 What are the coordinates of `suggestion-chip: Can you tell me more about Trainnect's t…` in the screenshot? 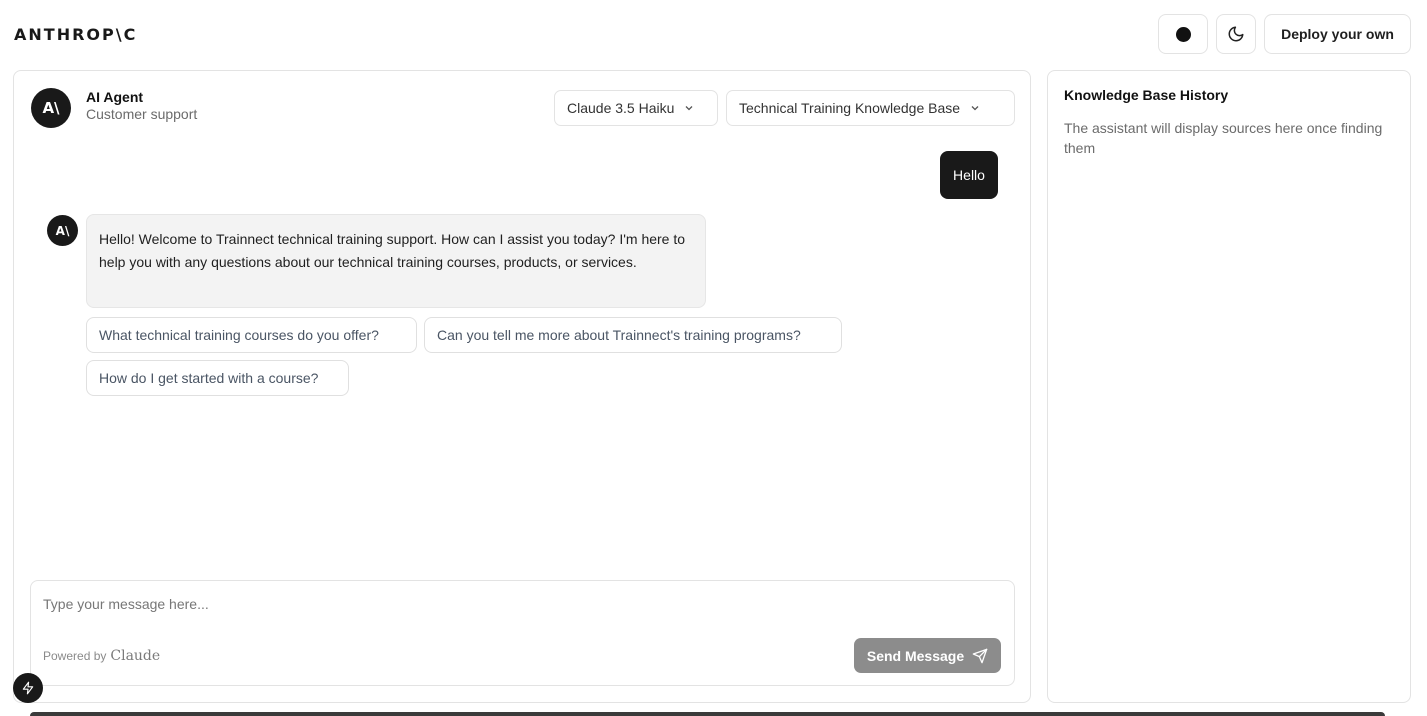 It's located at (633, 335).